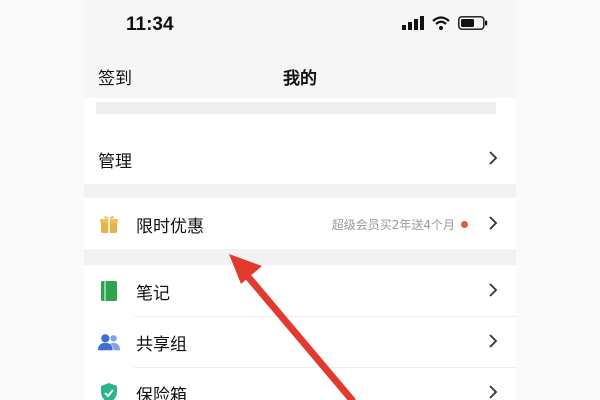 This screenshot has width=600, height=400. What do you see at coordinates (109, 224) in the screenshot?
I see `gift-icon` at bounding box center [109, 224].